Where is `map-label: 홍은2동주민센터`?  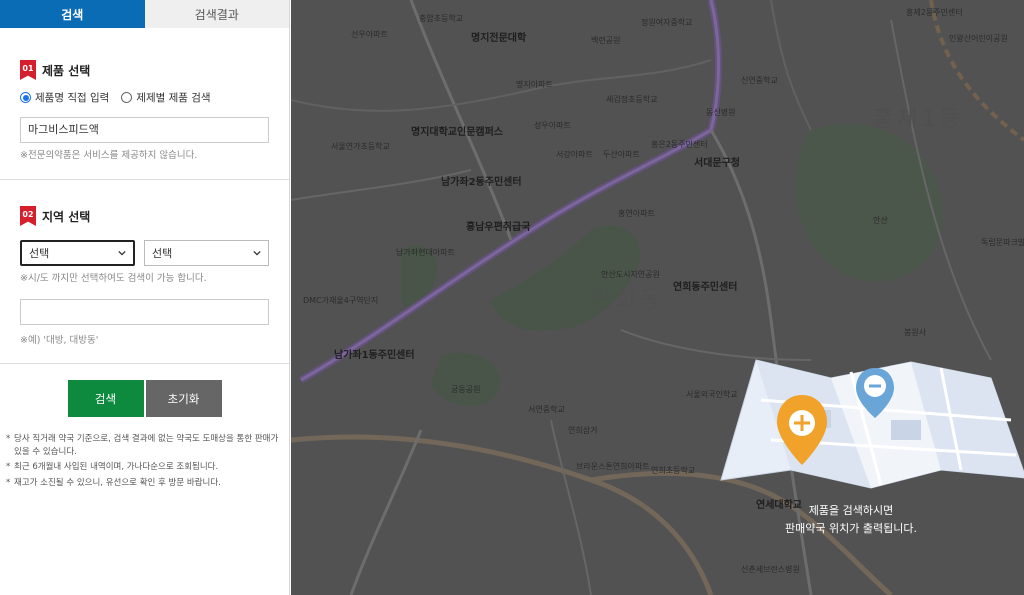
map-label: 홍은2동주민센터 is located at coordinates (679, 144).